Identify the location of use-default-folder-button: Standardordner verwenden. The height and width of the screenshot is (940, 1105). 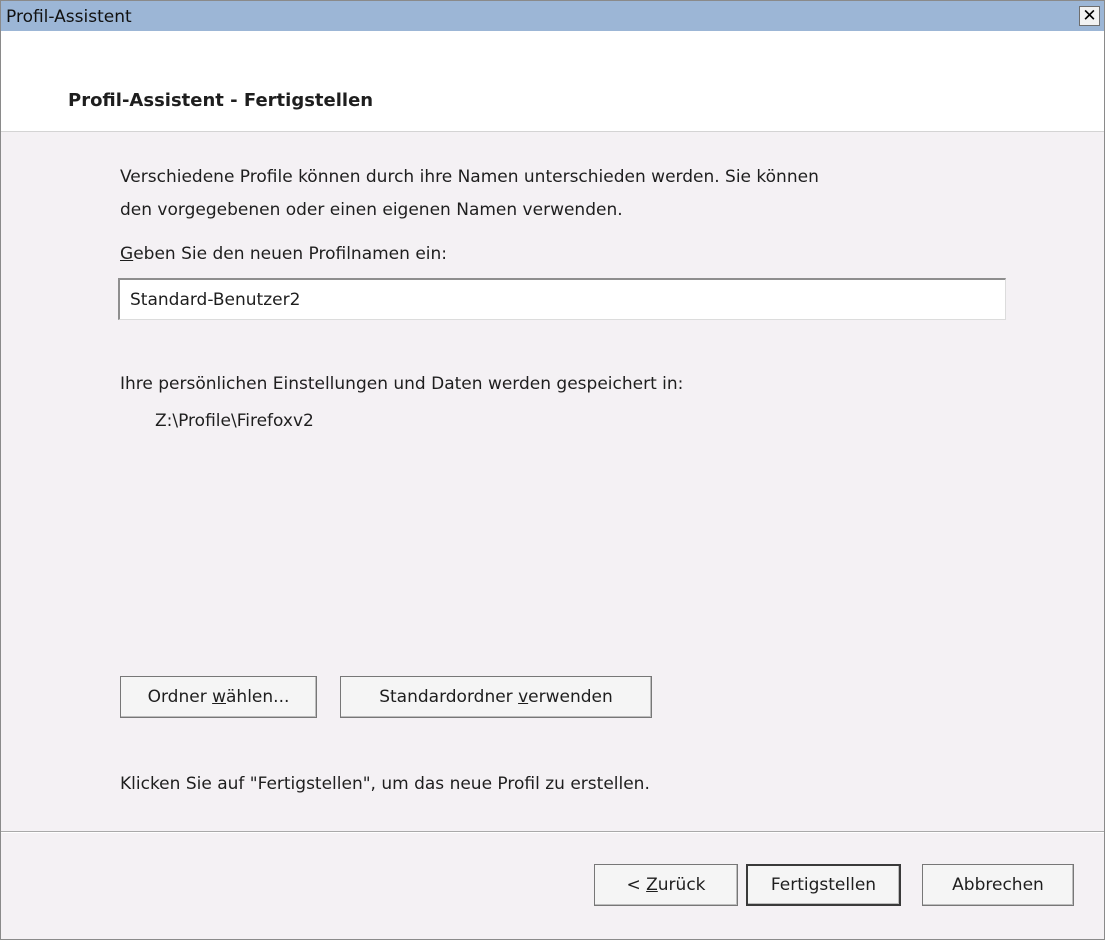
(496, 697).